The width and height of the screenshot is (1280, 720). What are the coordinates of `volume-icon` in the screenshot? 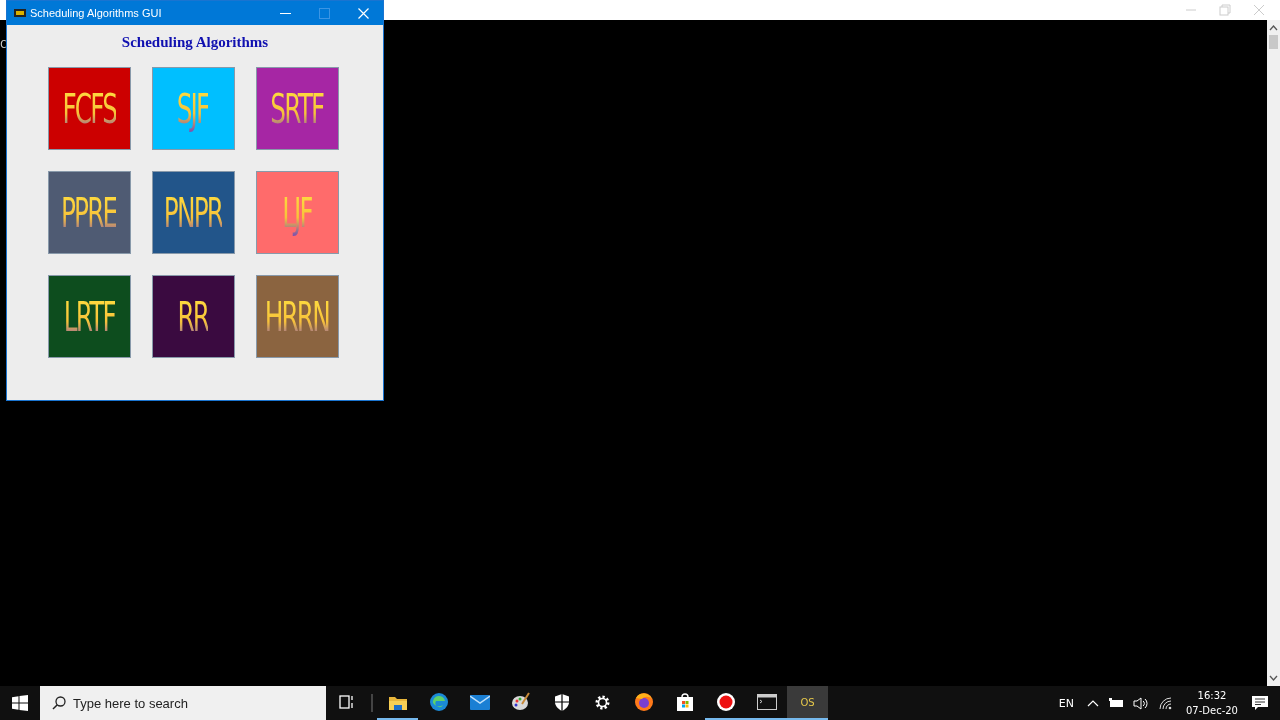 It's located at (1140, 703).